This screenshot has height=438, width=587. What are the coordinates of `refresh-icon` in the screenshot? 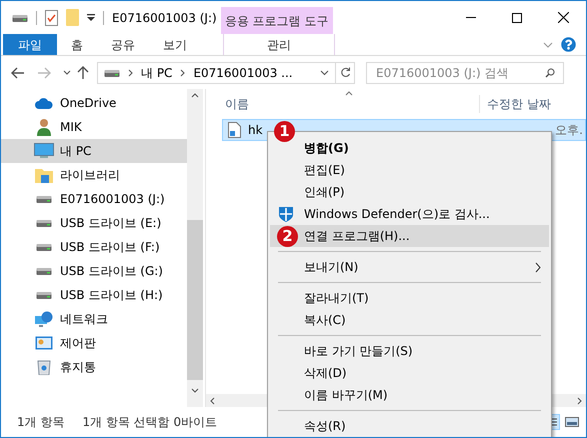 It's located at (345, 72).